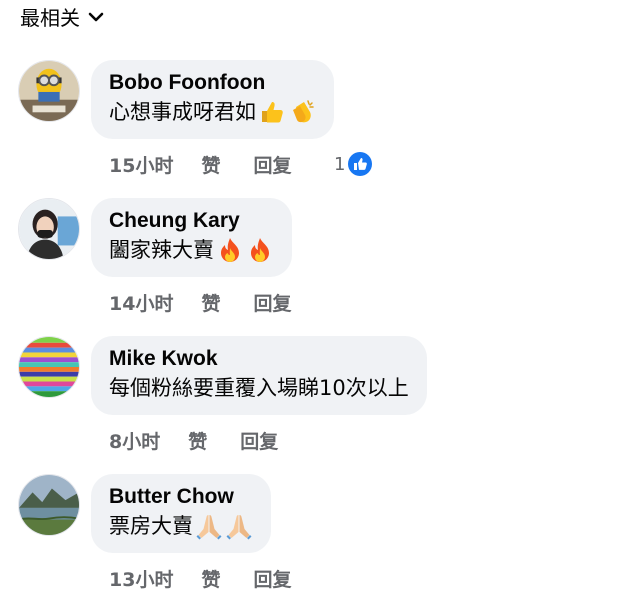  Describe the element at coordinates (134, 440) in the screenshot. I see `comment-timestamp: 8小时` at that location.